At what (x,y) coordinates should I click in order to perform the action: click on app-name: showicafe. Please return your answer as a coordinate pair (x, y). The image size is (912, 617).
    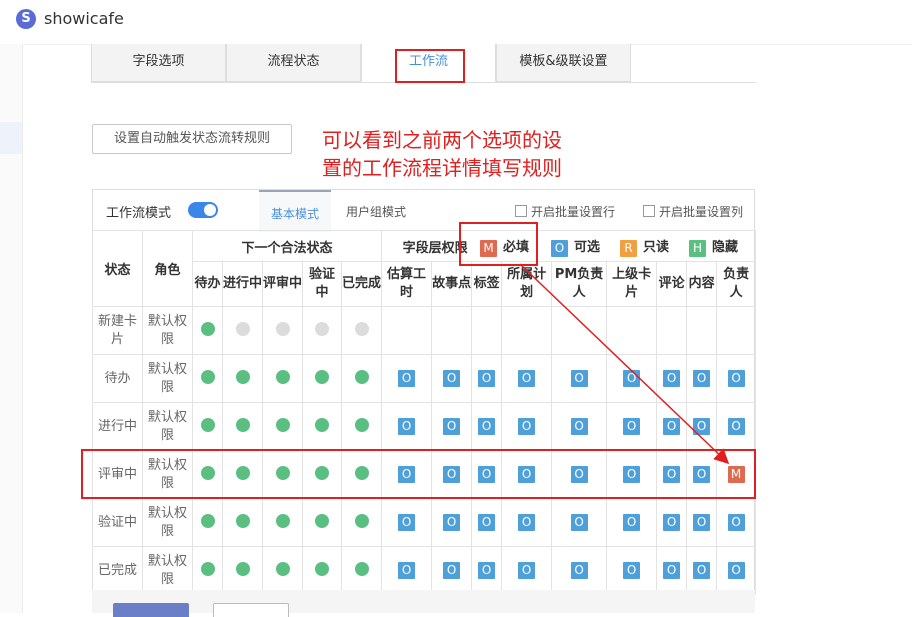
    Looking at the image, I should click on (84, 19).